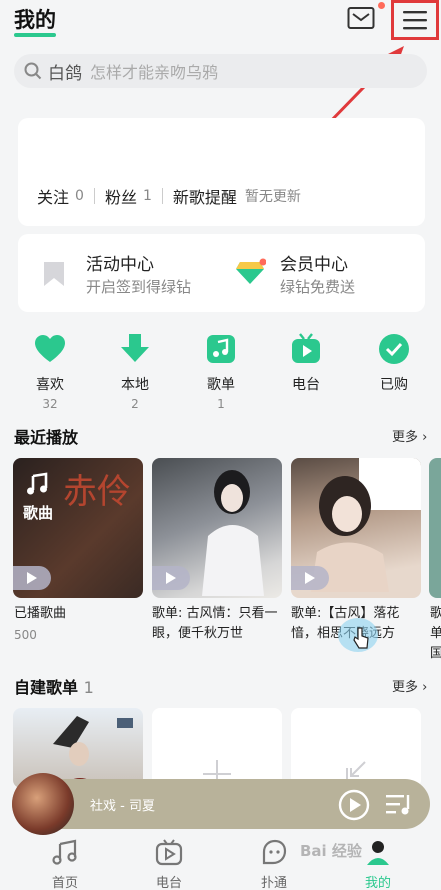  I want to click on bookmark-icon, so click(54, 274).